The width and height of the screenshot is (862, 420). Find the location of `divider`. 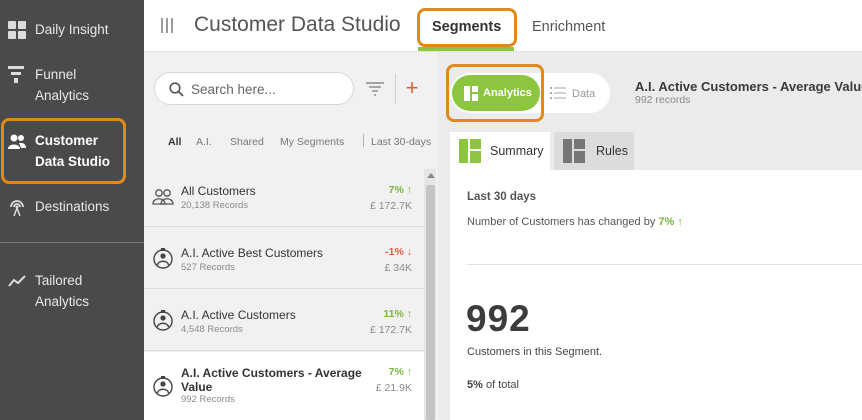

divider is located at coordinates (664, 264).